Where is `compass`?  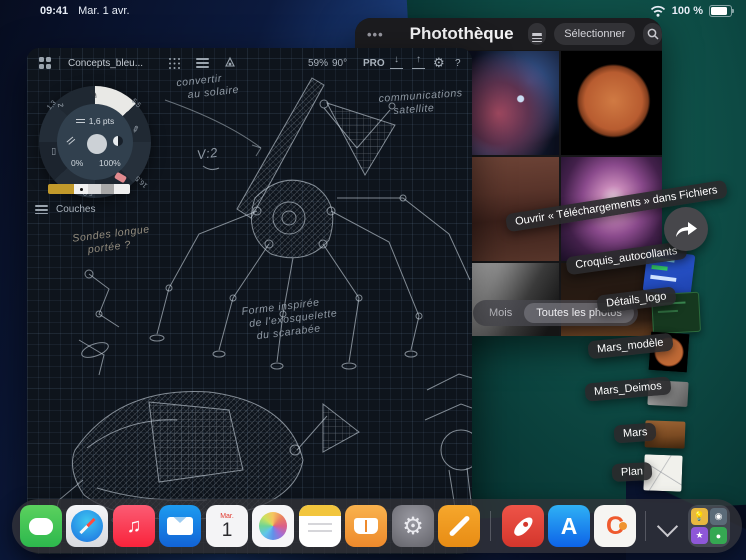 compass is located at coordinates (87, 526).